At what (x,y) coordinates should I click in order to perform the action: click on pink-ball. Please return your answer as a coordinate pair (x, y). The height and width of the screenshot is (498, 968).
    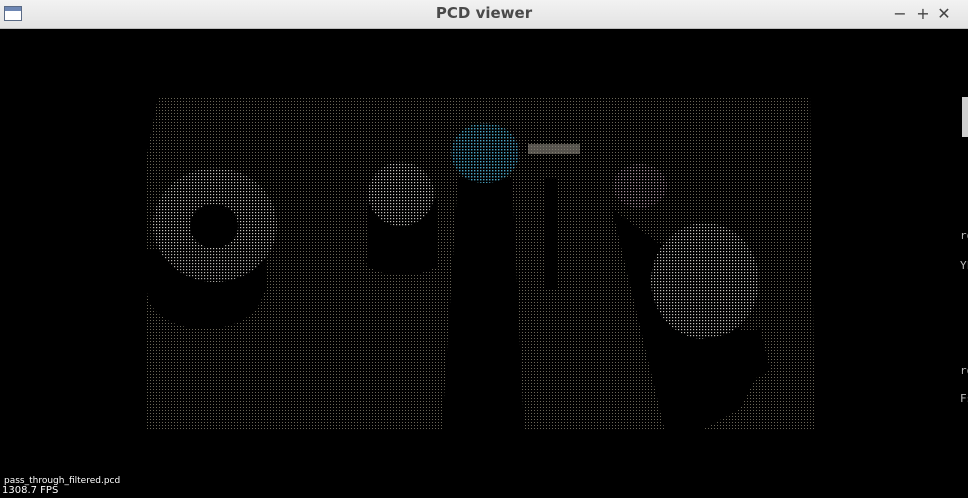
    Looking at the image, I should click on (640, 186).